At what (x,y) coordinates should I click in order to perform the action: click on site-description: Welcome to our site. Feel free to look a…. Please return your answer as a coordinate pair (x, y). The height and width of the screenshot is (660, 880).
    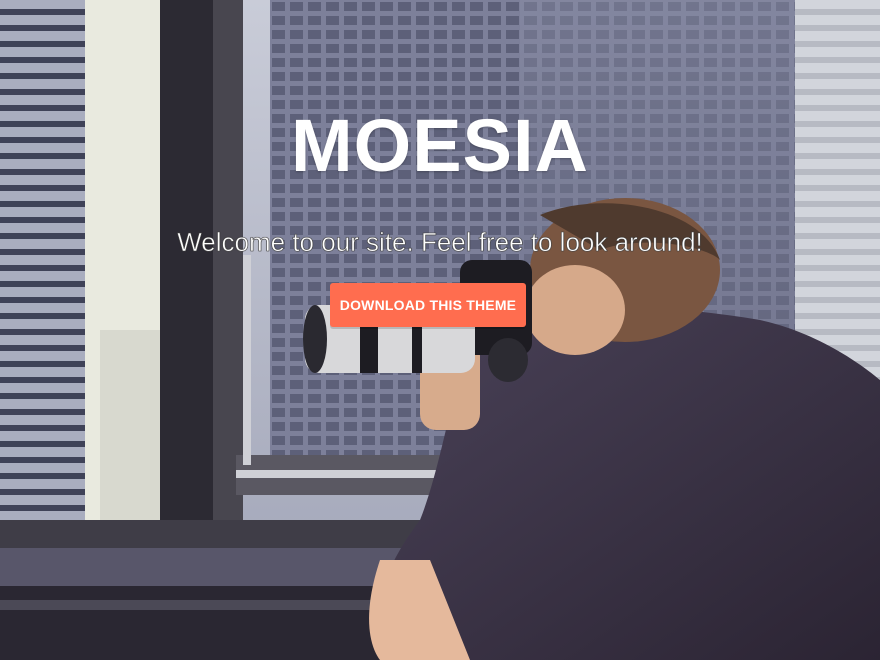
    Looking at the image, I should click on (440, 242).